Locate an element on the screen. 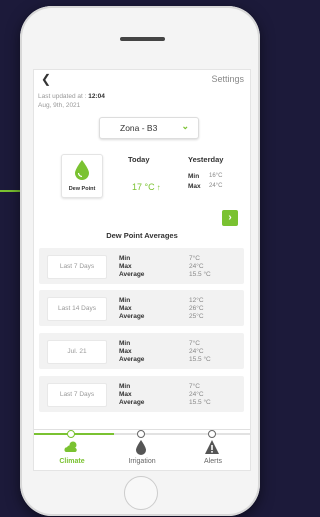  bottom-tab-bar: Climate Irrigation Alerts is located at coordinates (142, 449).